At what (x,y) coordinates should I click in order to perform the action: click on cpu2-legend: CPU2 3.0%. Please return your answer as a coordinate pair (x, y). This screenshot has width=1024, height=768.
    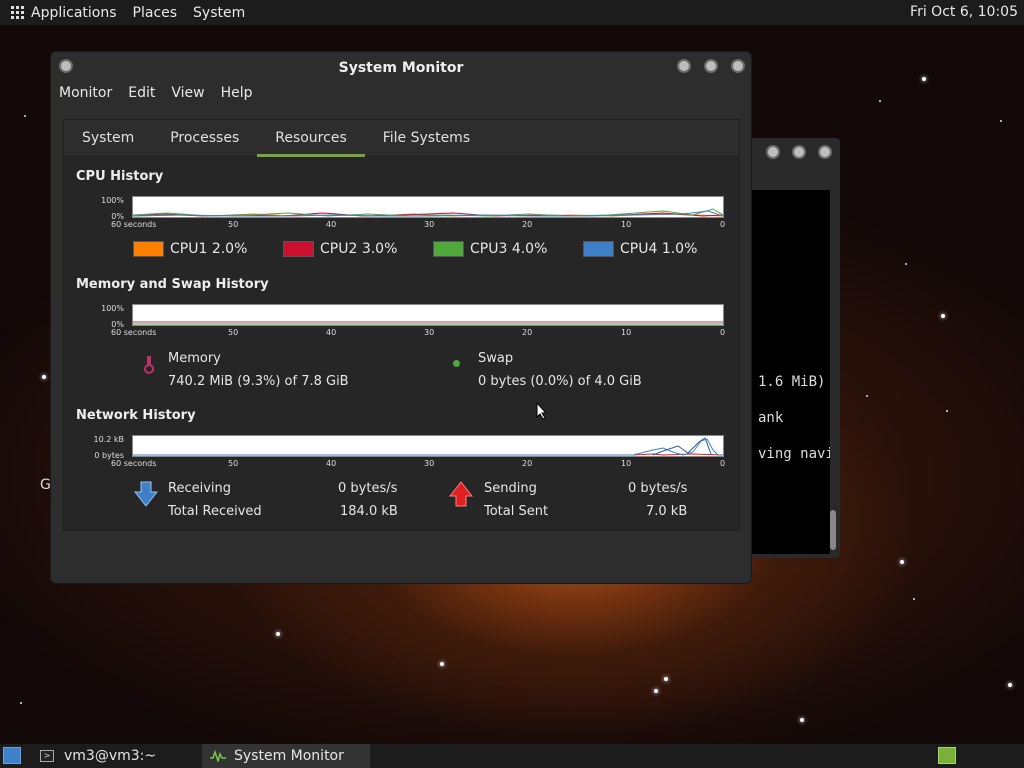
    Looking at the image, I should click on (340, 249).